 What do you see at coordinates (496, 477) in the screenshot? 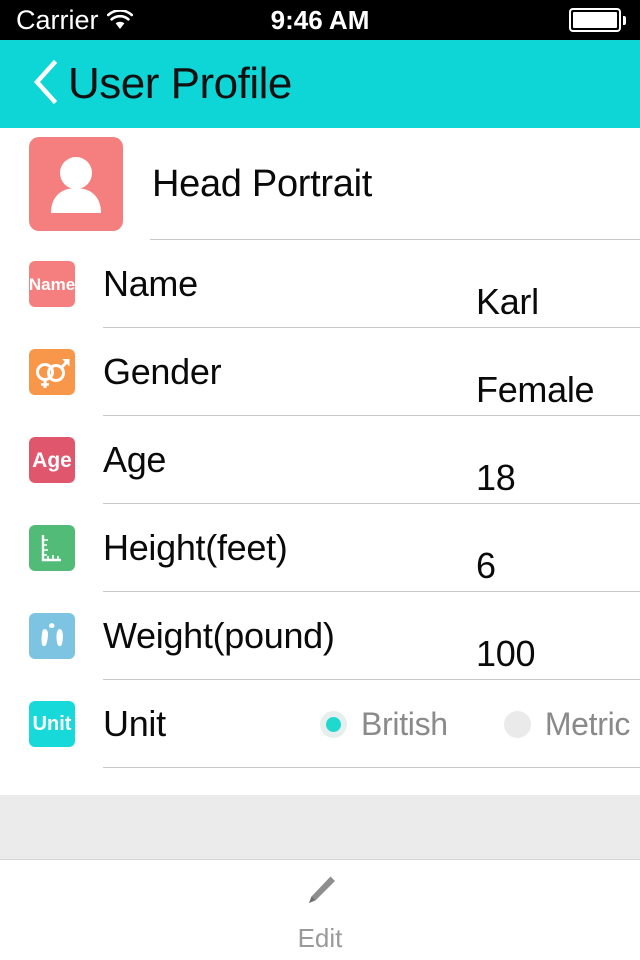
I see `age-value: 18` at bounding box center [496, 477].